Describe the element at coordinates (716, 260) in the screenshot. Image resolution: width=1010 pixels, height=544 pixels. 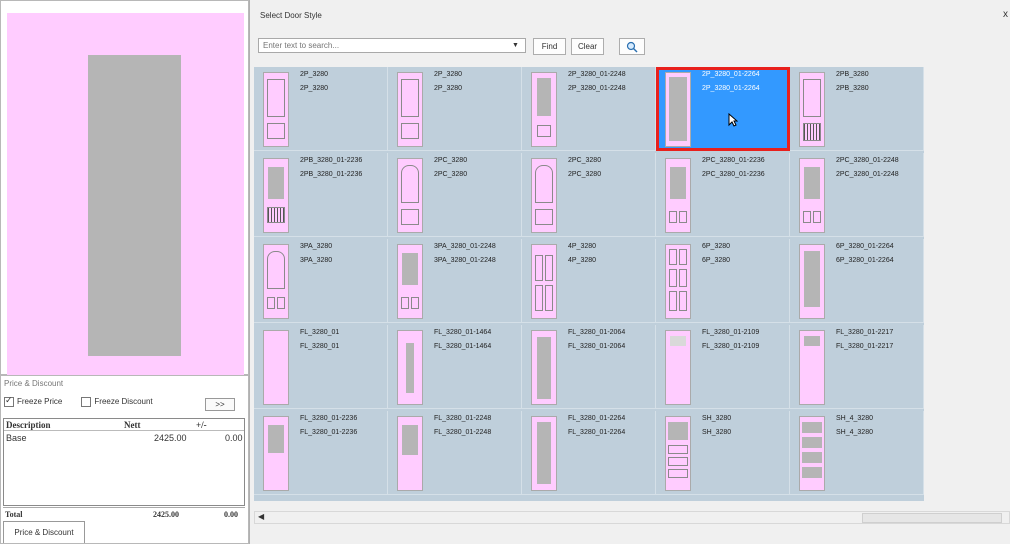
I see `door-style-code: 6P_3280` at that location.